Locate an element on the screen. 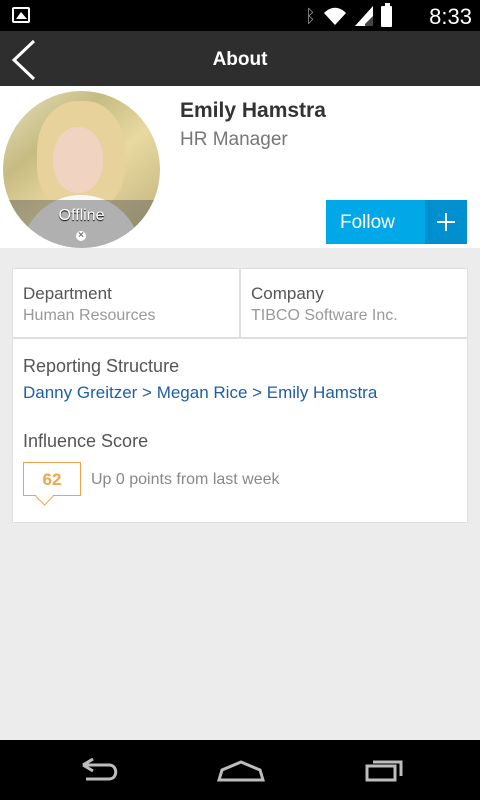 The height and width of the screenshot is (800, 480). status-icons: ᛒ is located at coordinates (348, 14).